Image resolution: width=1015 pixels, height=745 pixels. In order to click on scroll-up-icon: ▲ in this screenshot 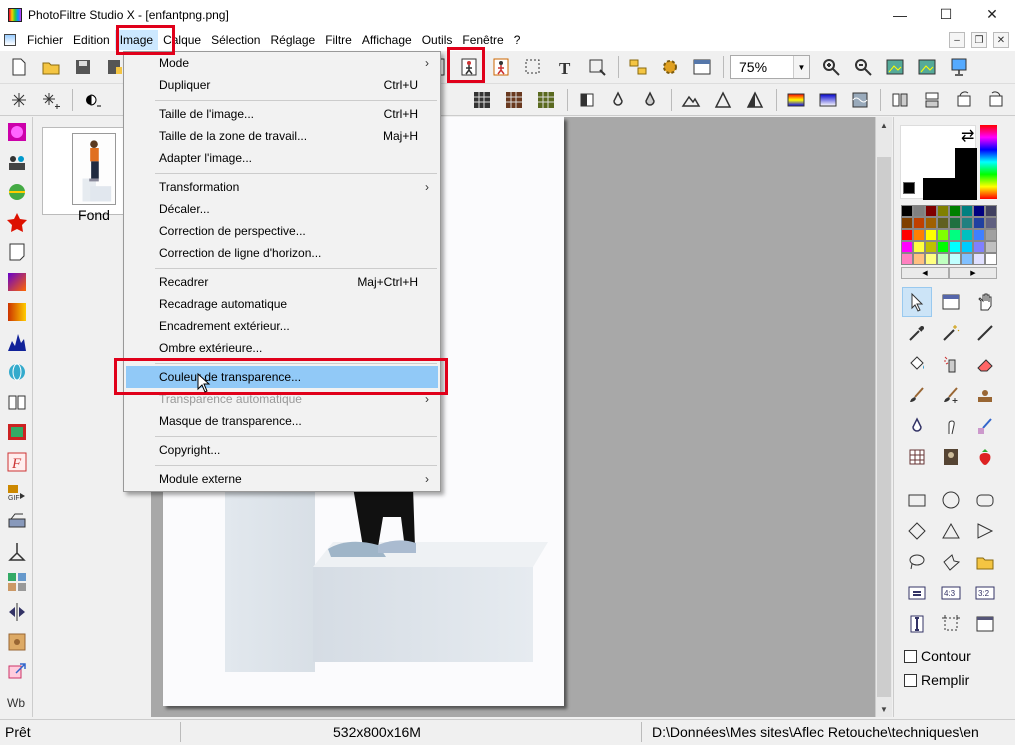, I will do `click(884, 125)`.